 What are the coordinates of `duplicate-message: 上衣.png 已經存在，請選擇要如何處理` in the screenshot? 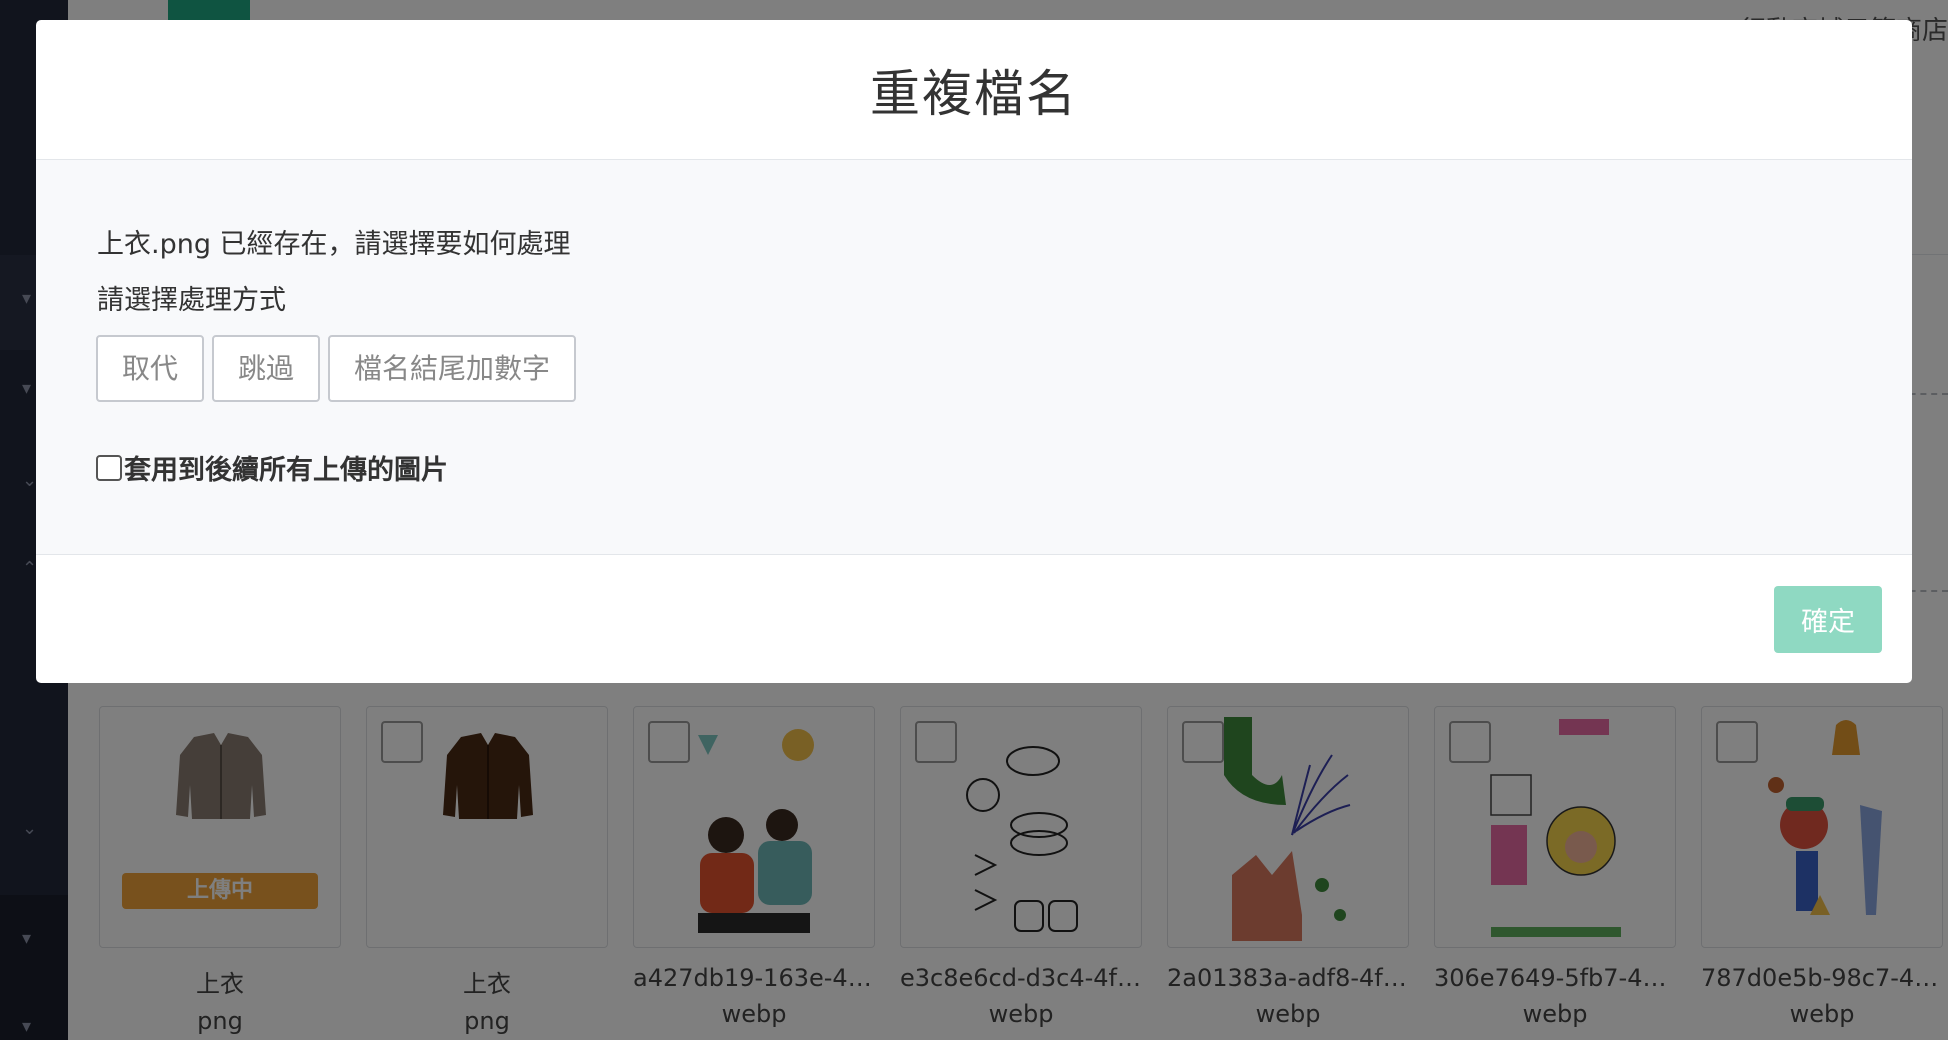 It's located at (334, 244).